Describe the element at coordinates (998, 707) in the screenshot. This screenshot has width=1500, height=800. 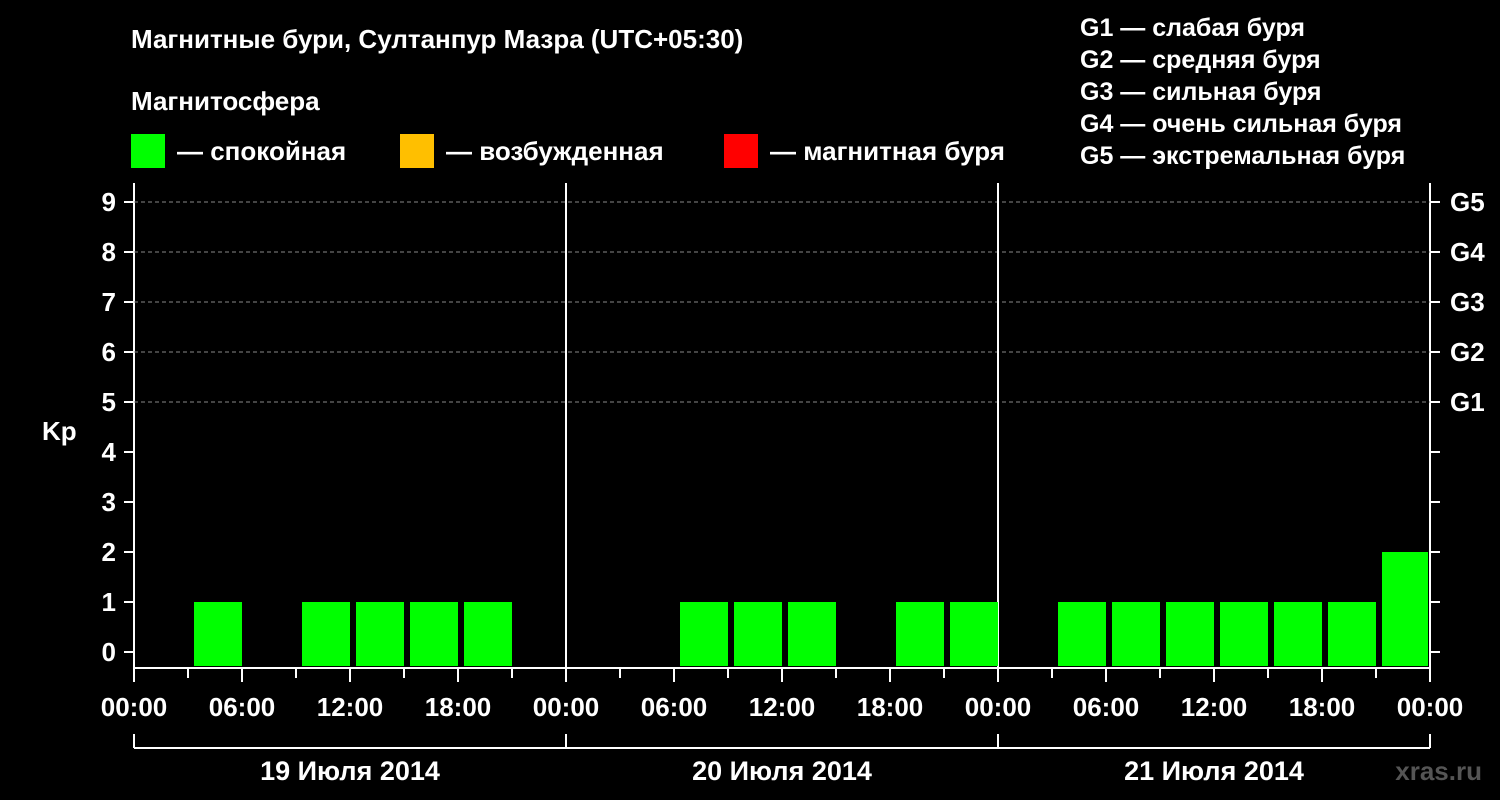
I see `x-tick-label-d3-0: 00:00` at that location.